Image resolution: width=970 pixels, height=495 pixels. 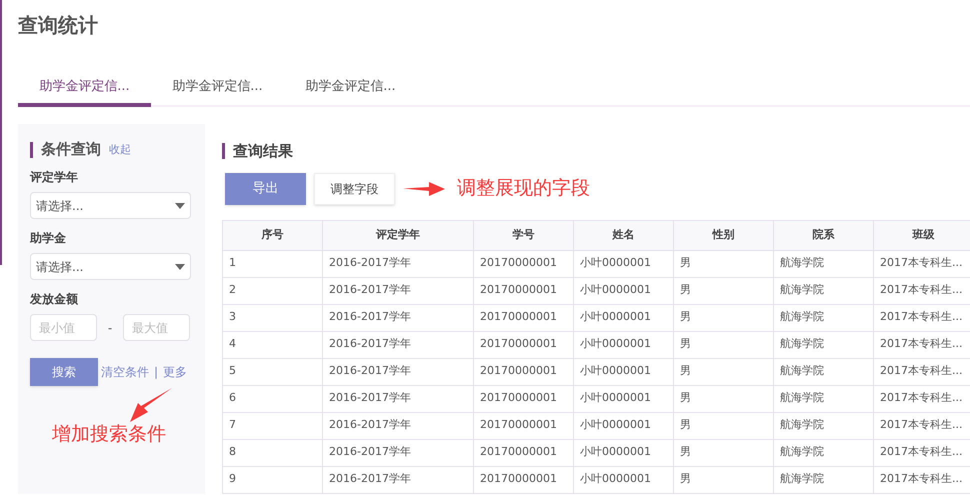 I want to click on field-label: 助学金, so click(x=48, y=238).